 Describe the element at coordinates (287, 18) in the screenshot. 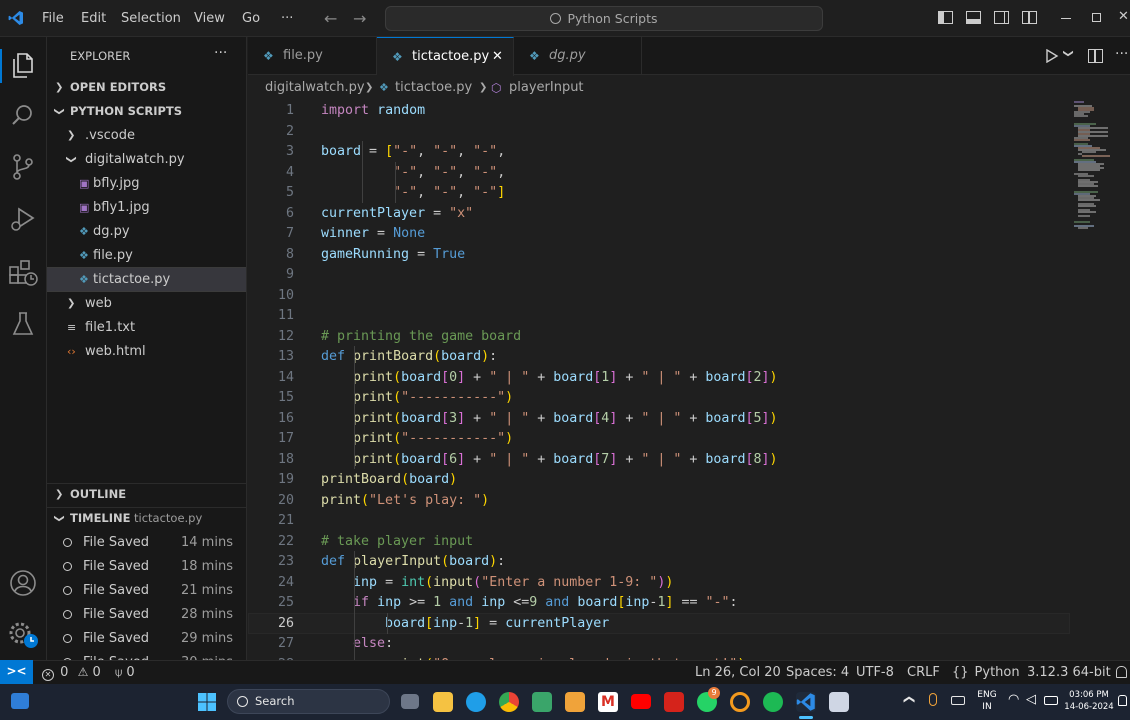

I see `menu-more: ···` at that location.